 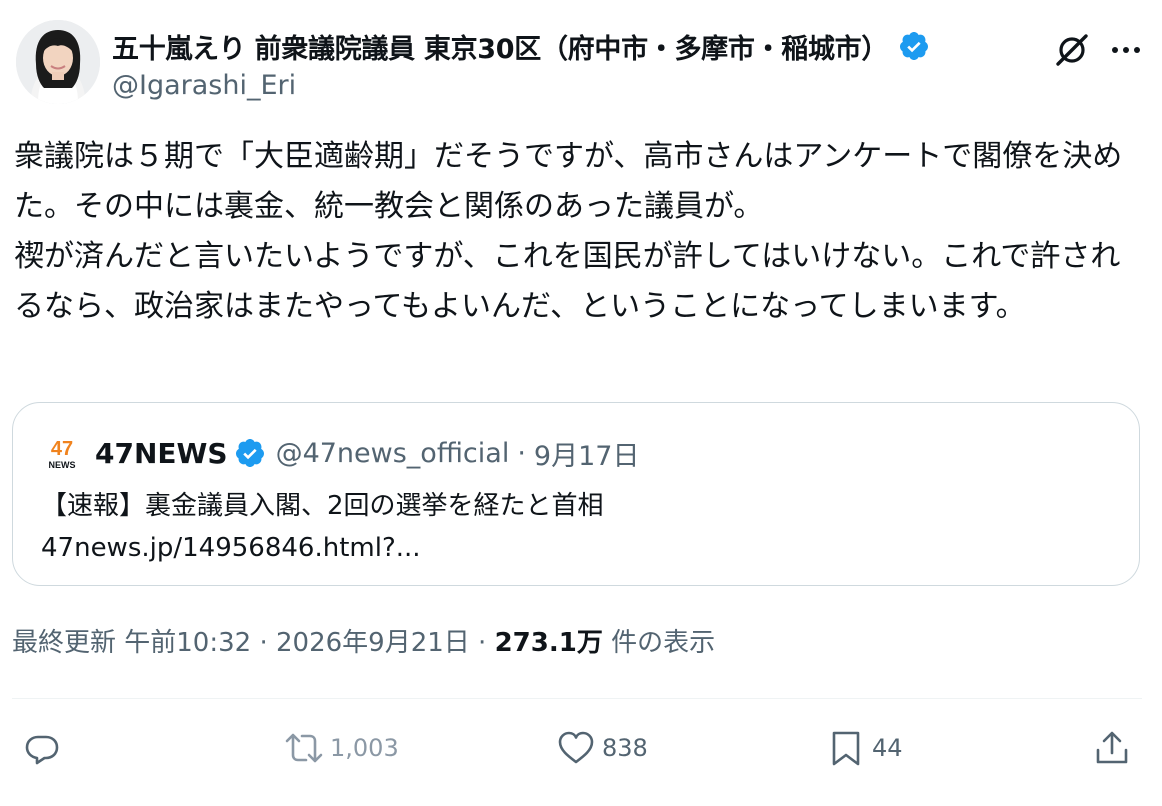 I want to click on share-icon, so click(x=1112, y=747).